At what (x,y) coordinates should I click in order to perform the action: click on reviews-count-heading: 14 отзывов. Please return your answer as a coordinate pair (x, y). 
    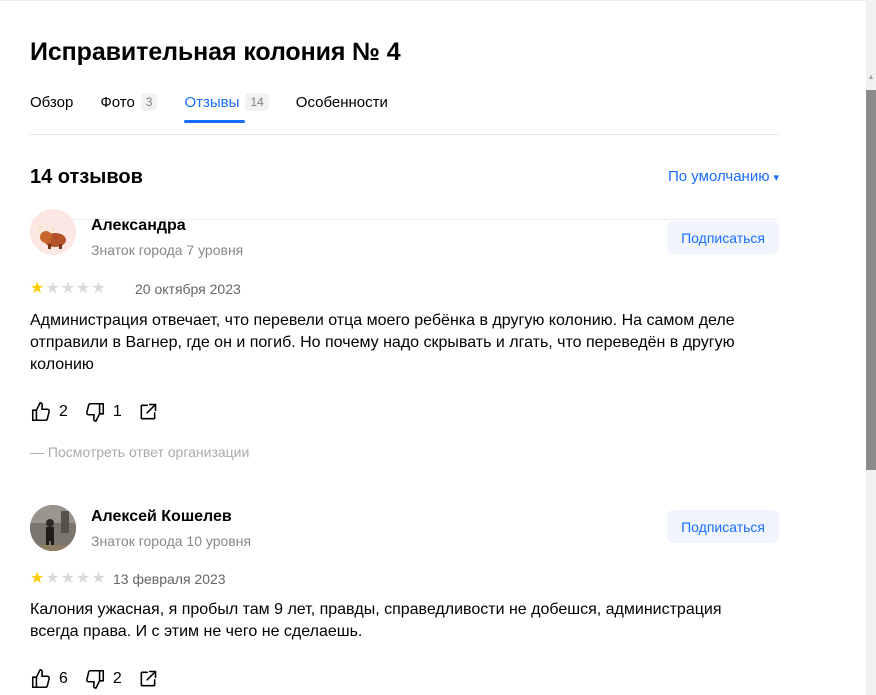
    Looking at the image, I should click on (86, 177).